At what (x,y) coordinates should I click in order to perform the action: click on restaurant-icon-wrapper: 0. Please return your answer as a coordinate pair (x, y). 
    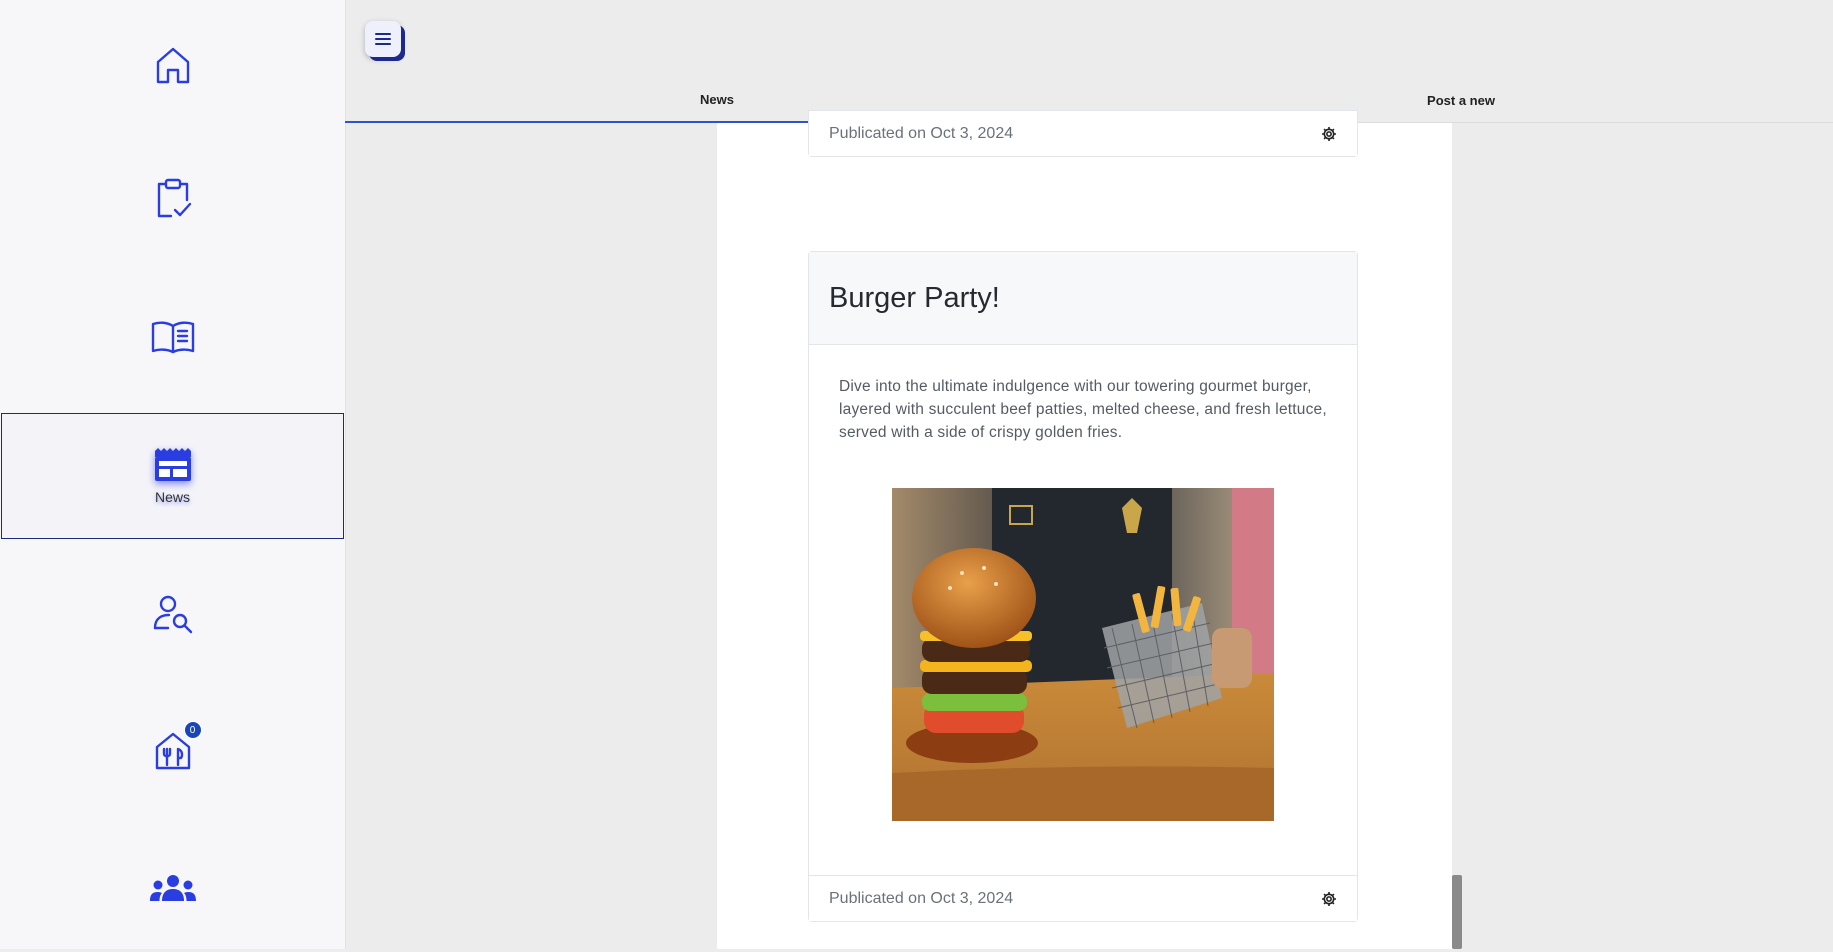
    Looking at the image, I should click on (178, 746).